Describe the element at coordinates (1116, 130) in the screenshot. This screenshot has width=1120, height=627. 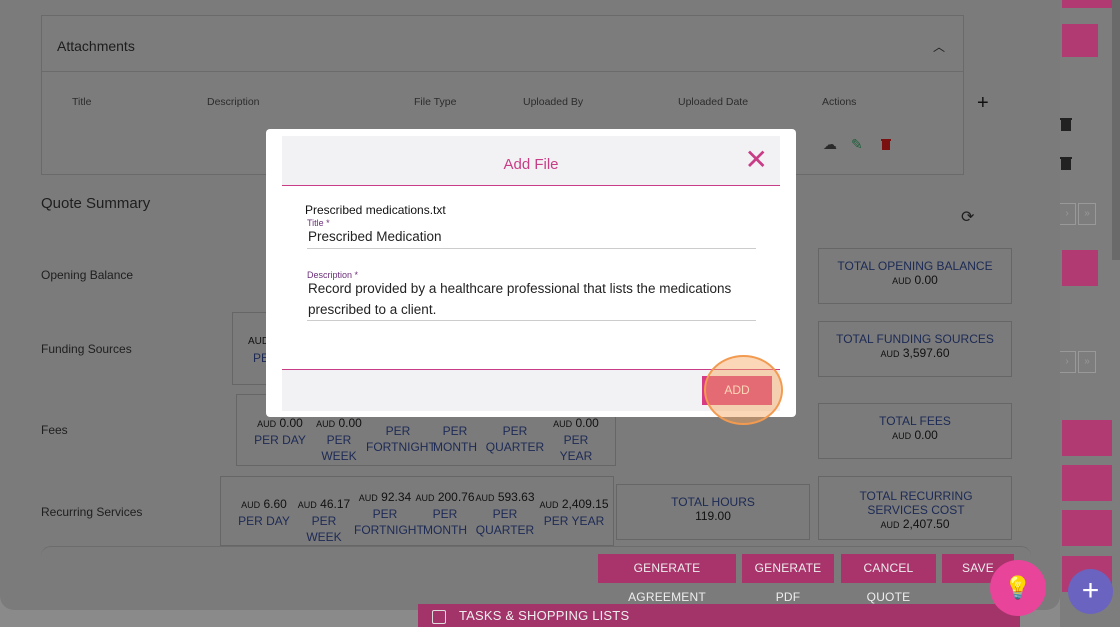
I see `page-scrollbar` at that location.